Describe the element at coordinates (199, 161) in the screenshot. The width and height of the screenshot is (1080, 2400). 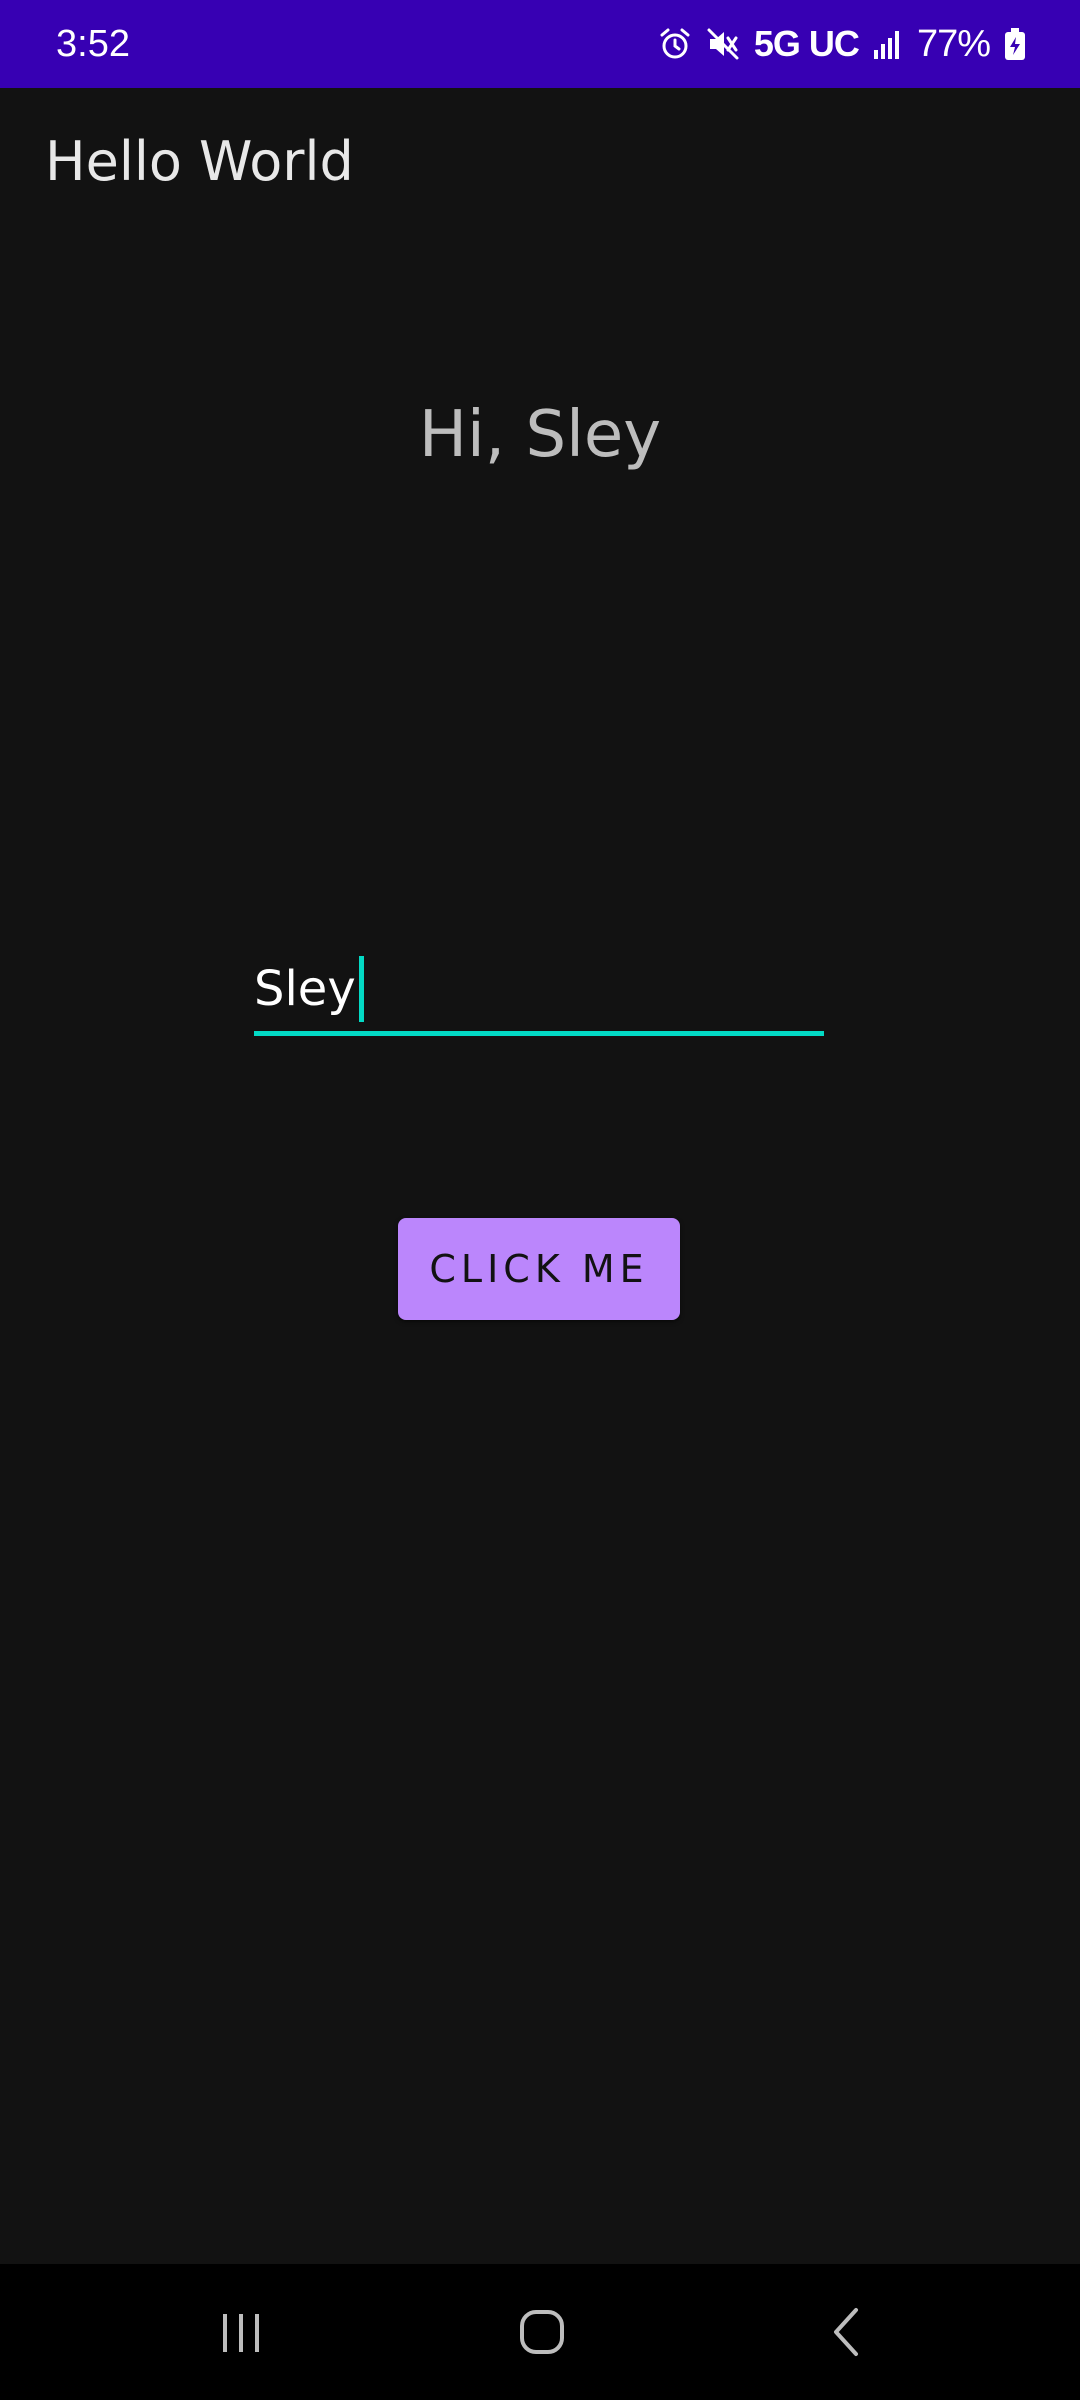
I see `app-title: Hello World` at that location.